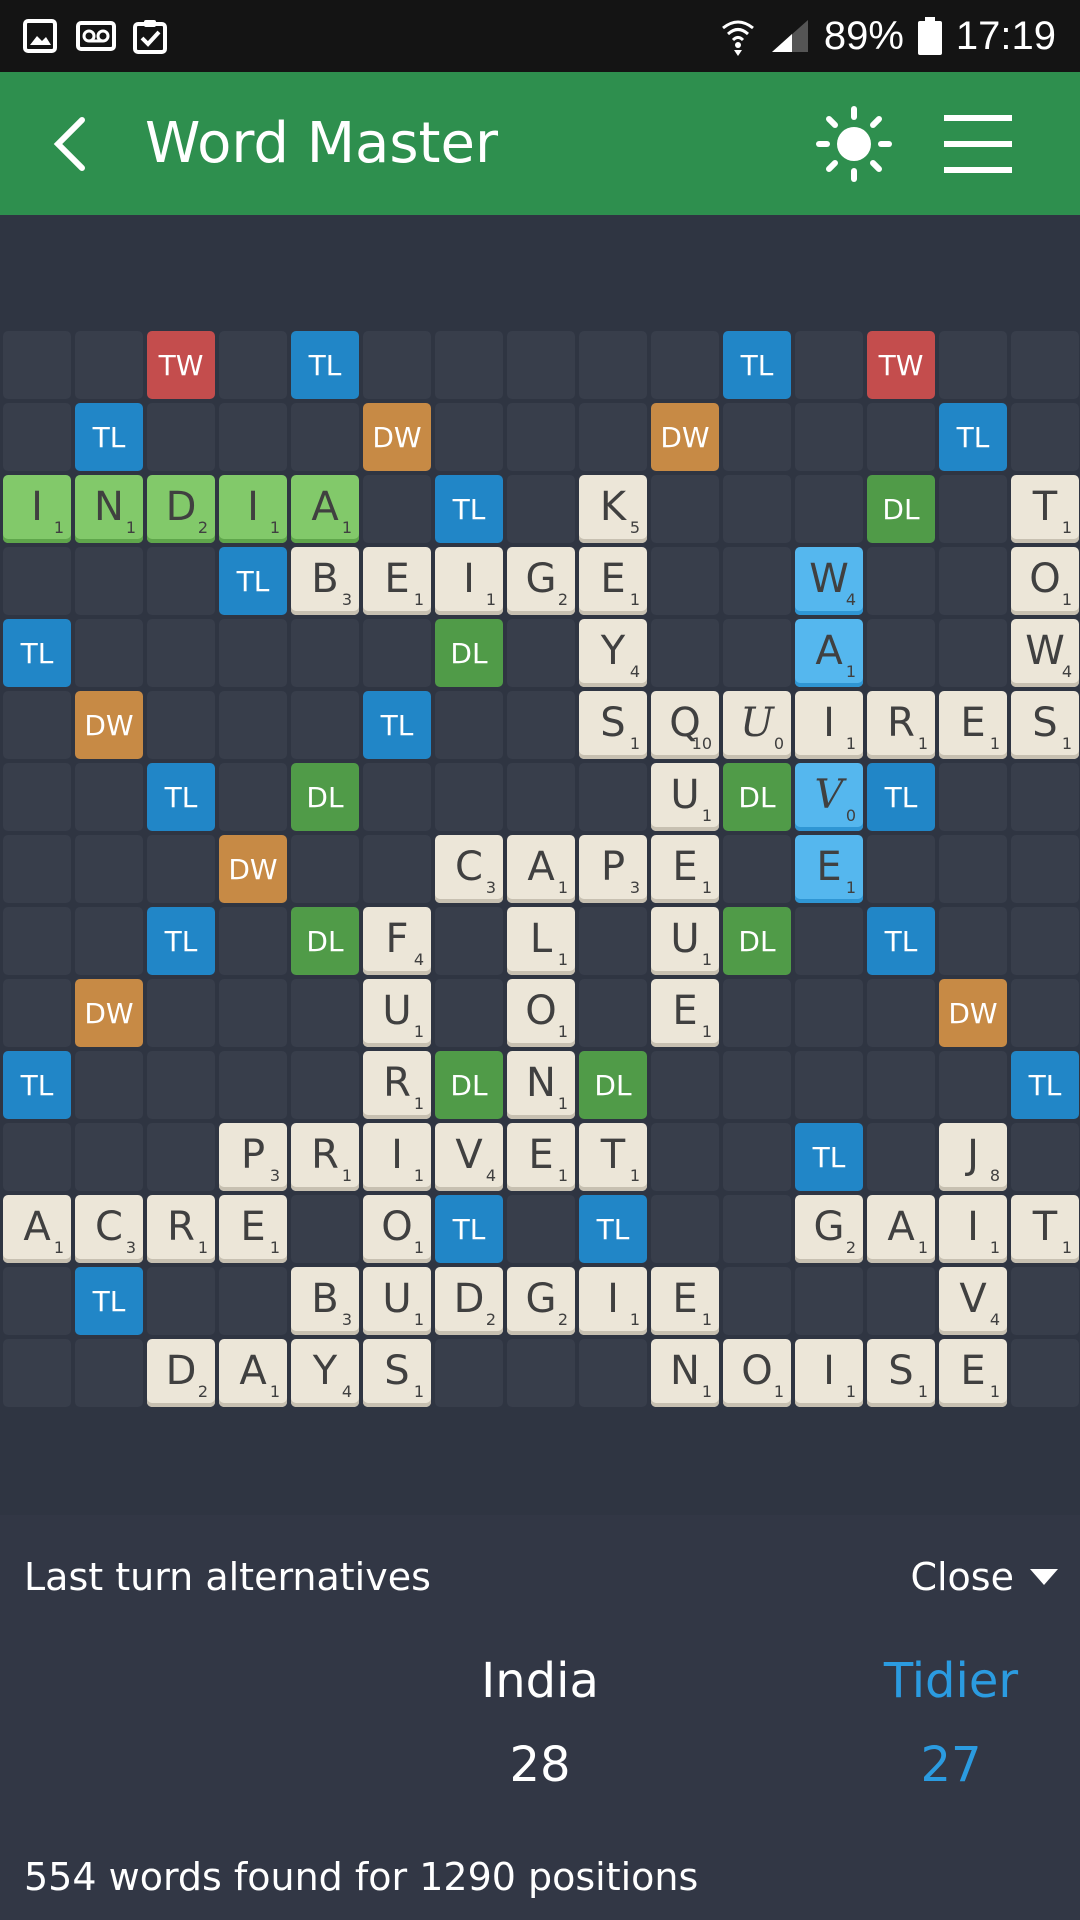 The image size is (1080, 1920). I want to click on premium-square-tw: TW, so click(901, 365).